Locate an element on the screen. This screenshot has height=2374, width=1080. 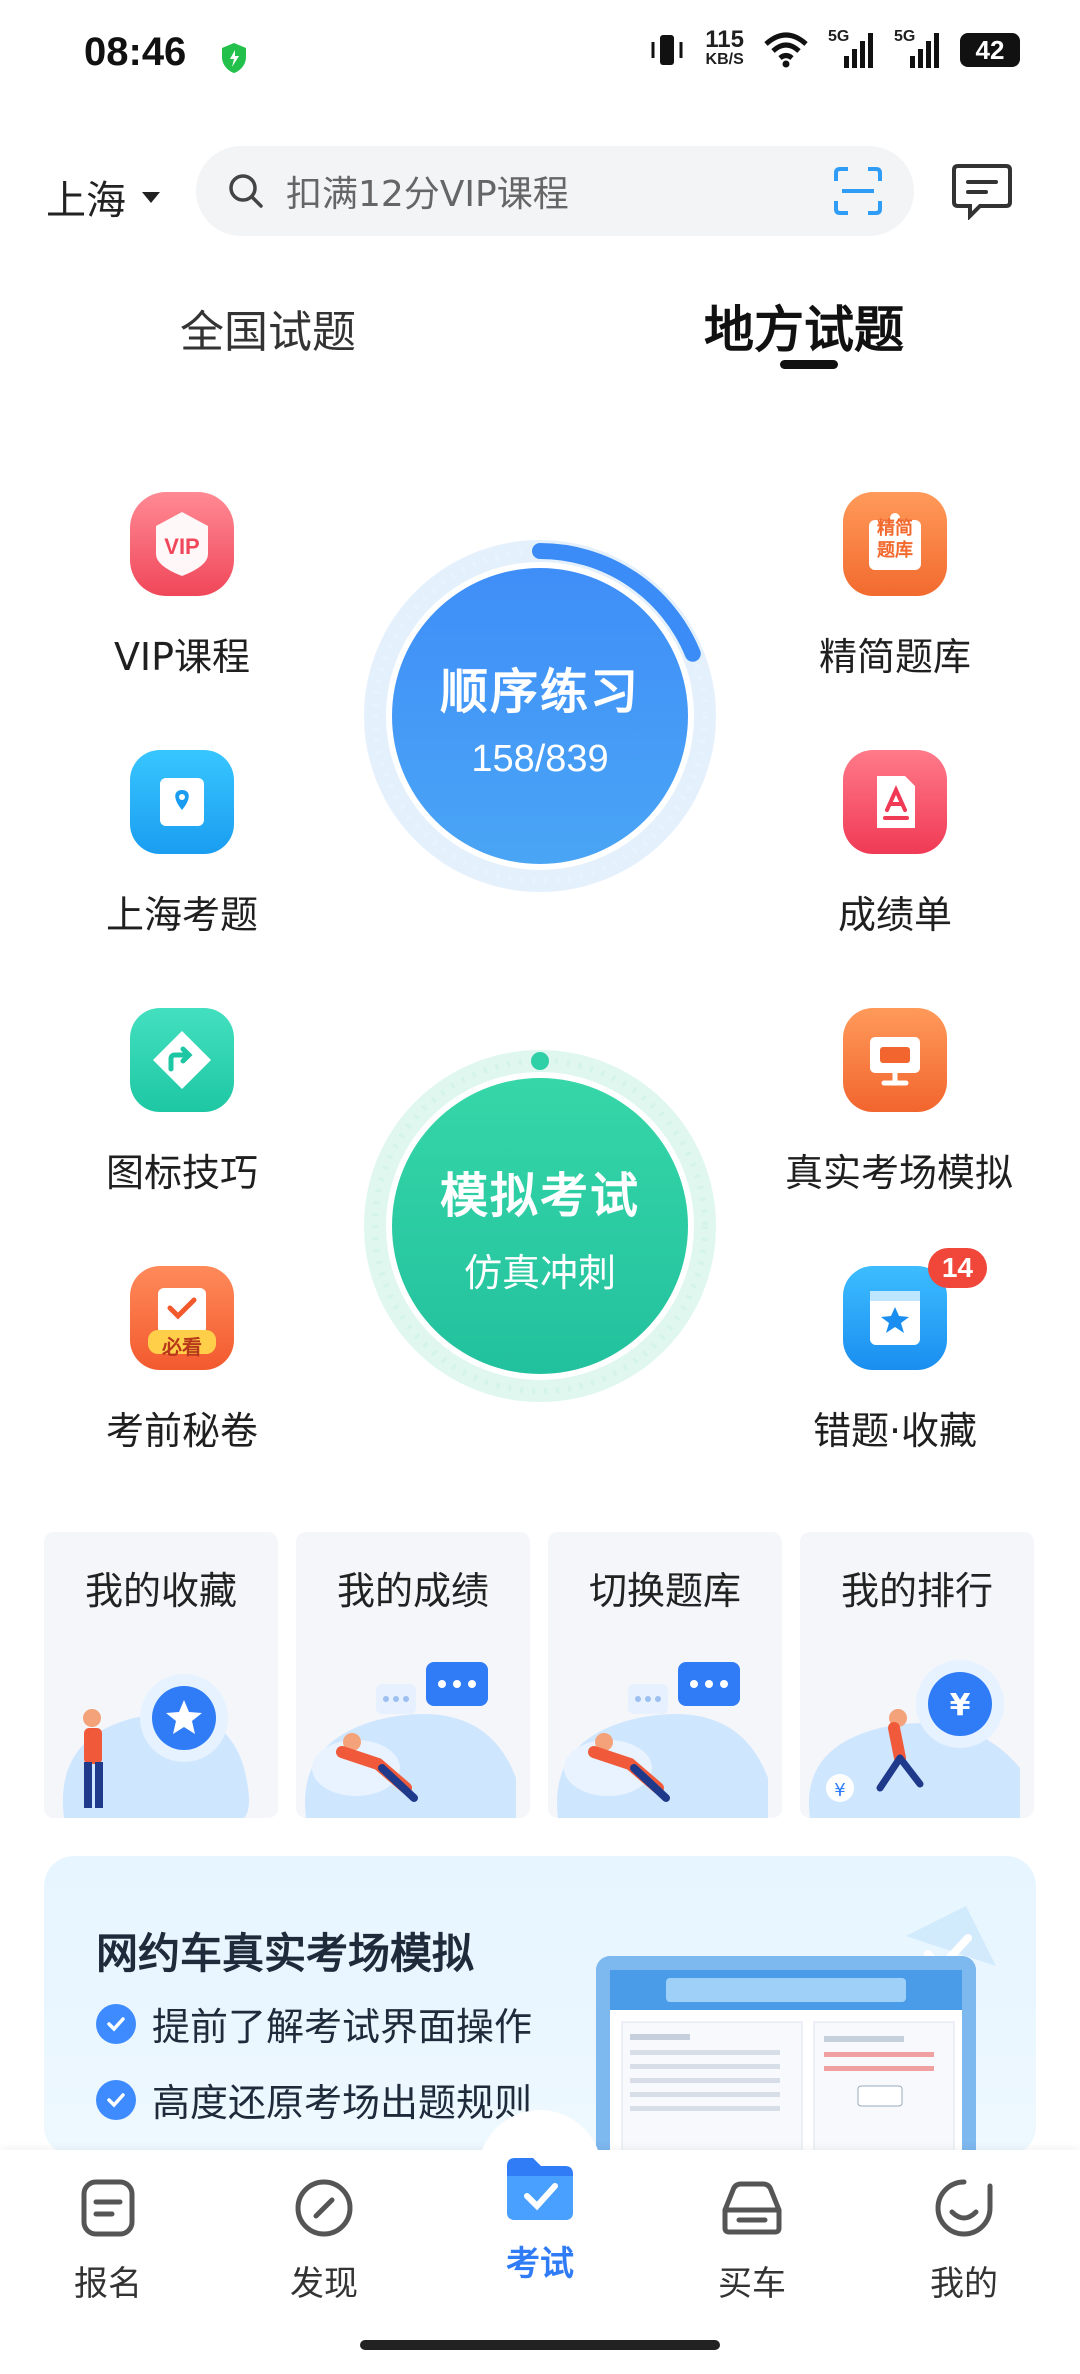
monitor-icon is located at coordinates (895, 1060).